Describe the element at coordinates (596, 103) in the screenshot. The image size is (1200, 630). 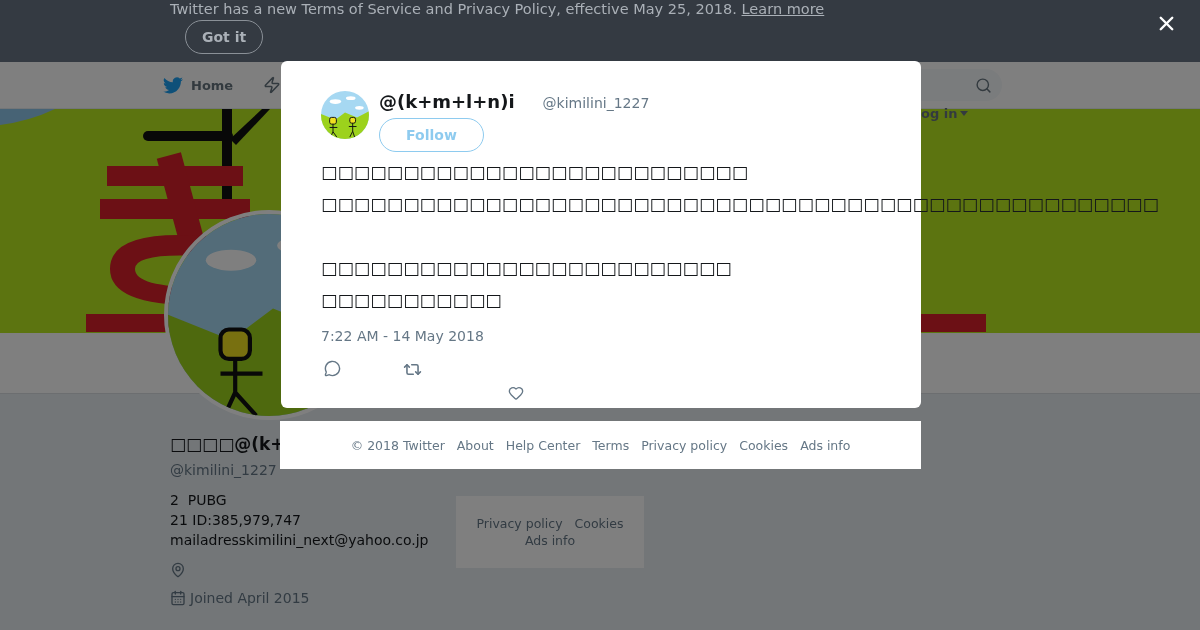
I see `user-handle: @kimilini_1227` at that location.